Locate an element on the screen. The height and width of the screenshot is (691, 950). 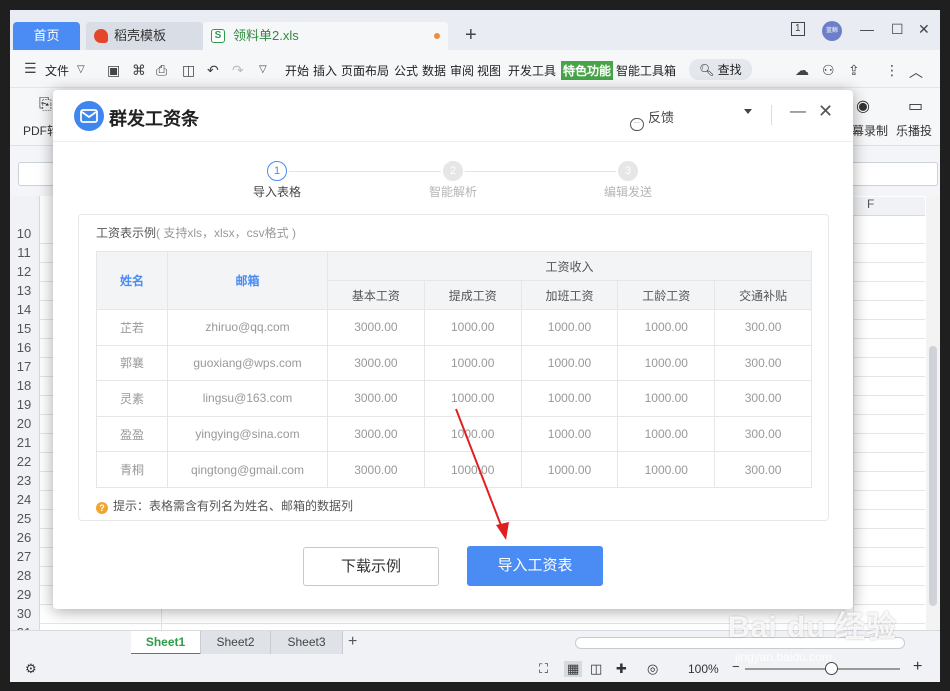
step-3-label: 编辑发送 is located at coordinates (627, 192).